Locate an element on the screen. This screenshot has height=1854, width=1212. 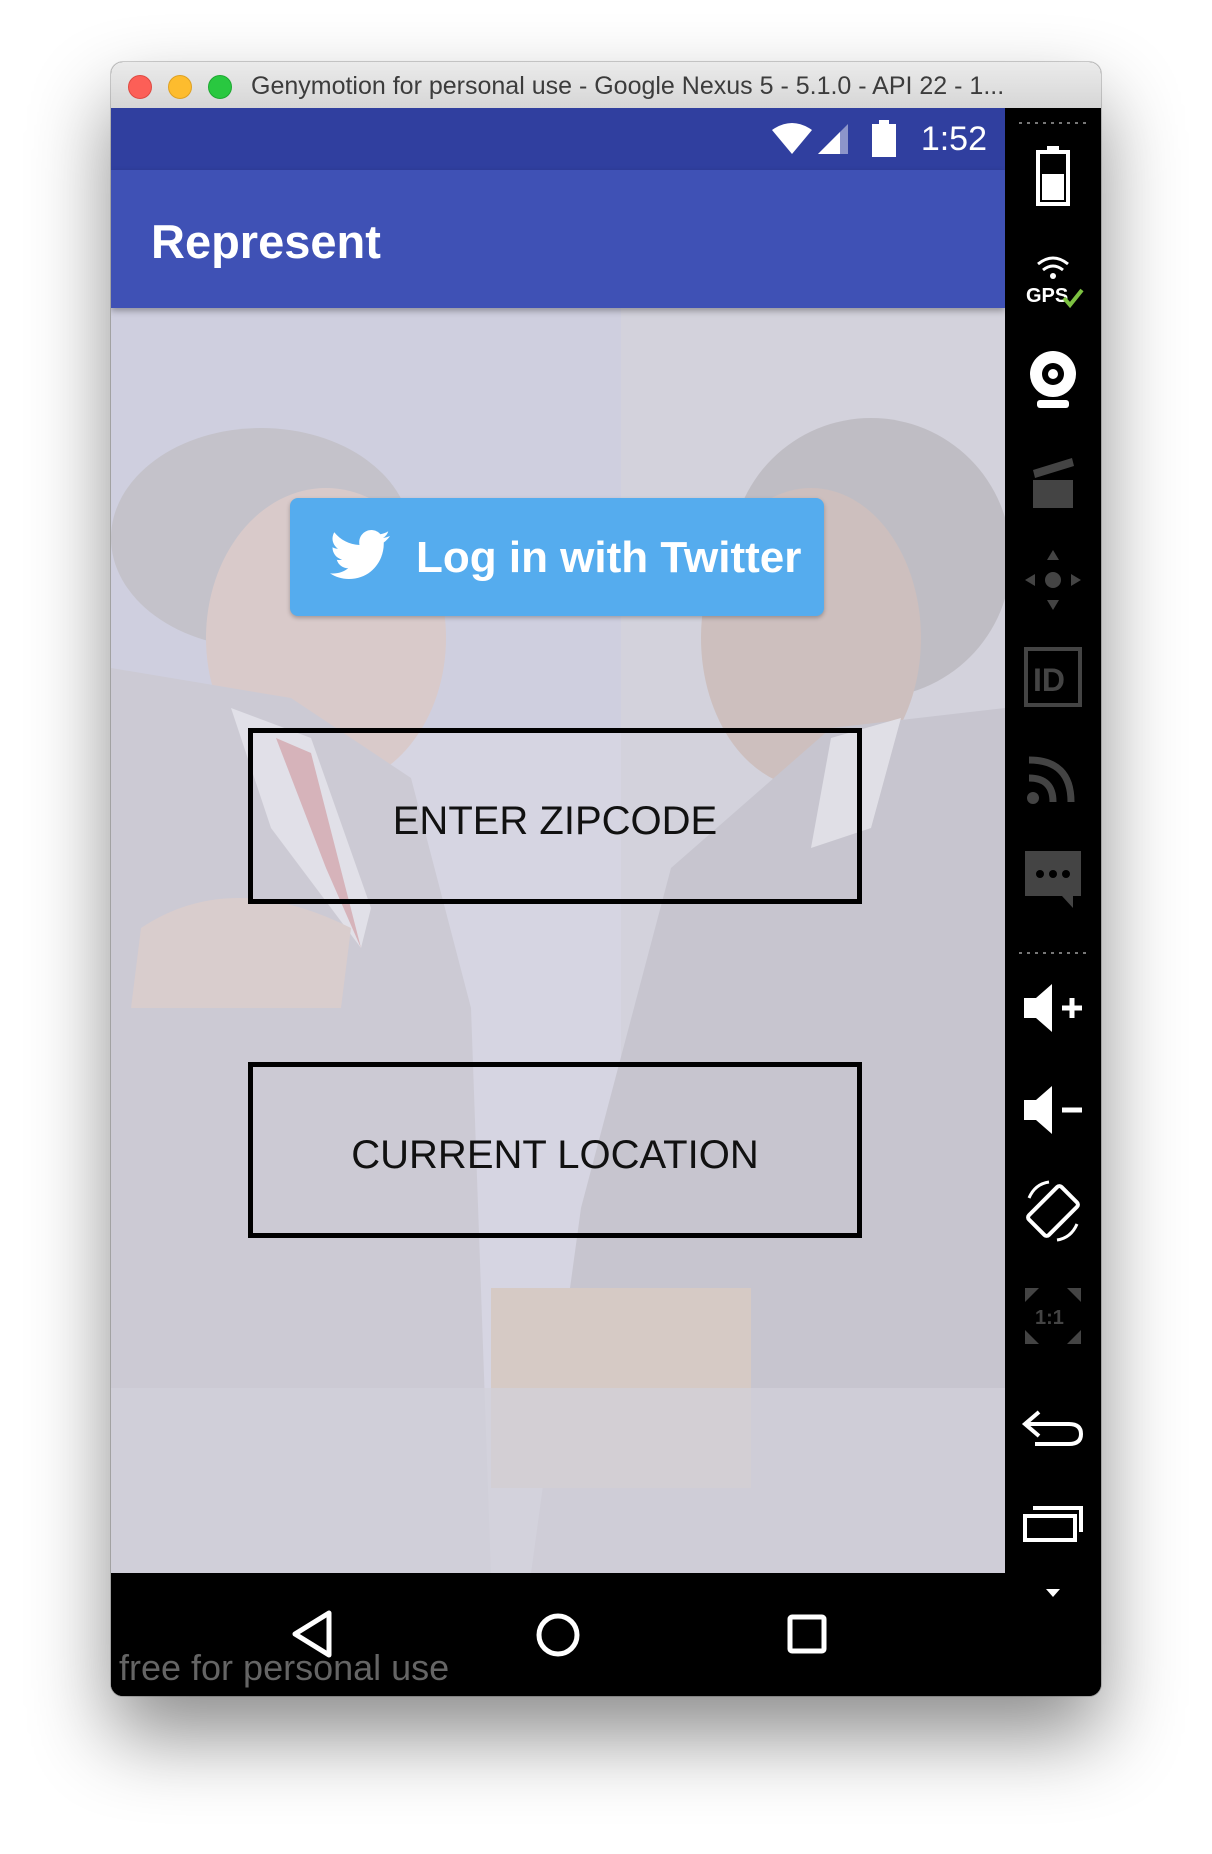
twitter-button-label: Log in with Twitter is located at coordinates (609, 557).